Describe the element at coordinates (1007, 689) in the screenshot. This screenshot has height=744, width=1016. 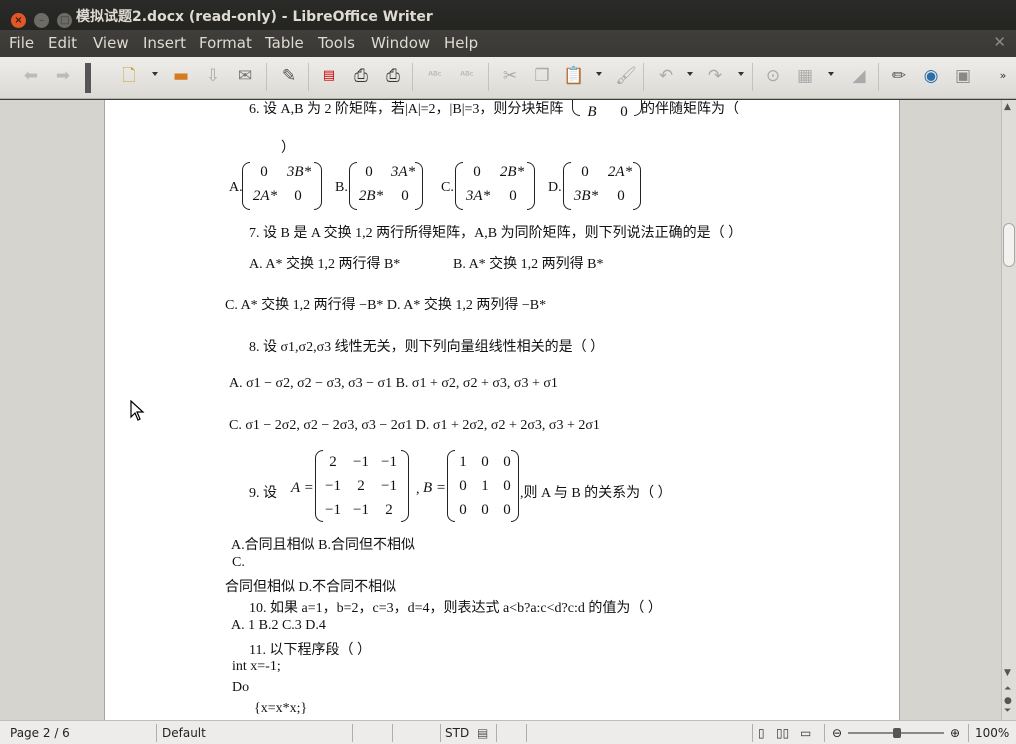
I see `previous-page-icon: ⏶` at that location.